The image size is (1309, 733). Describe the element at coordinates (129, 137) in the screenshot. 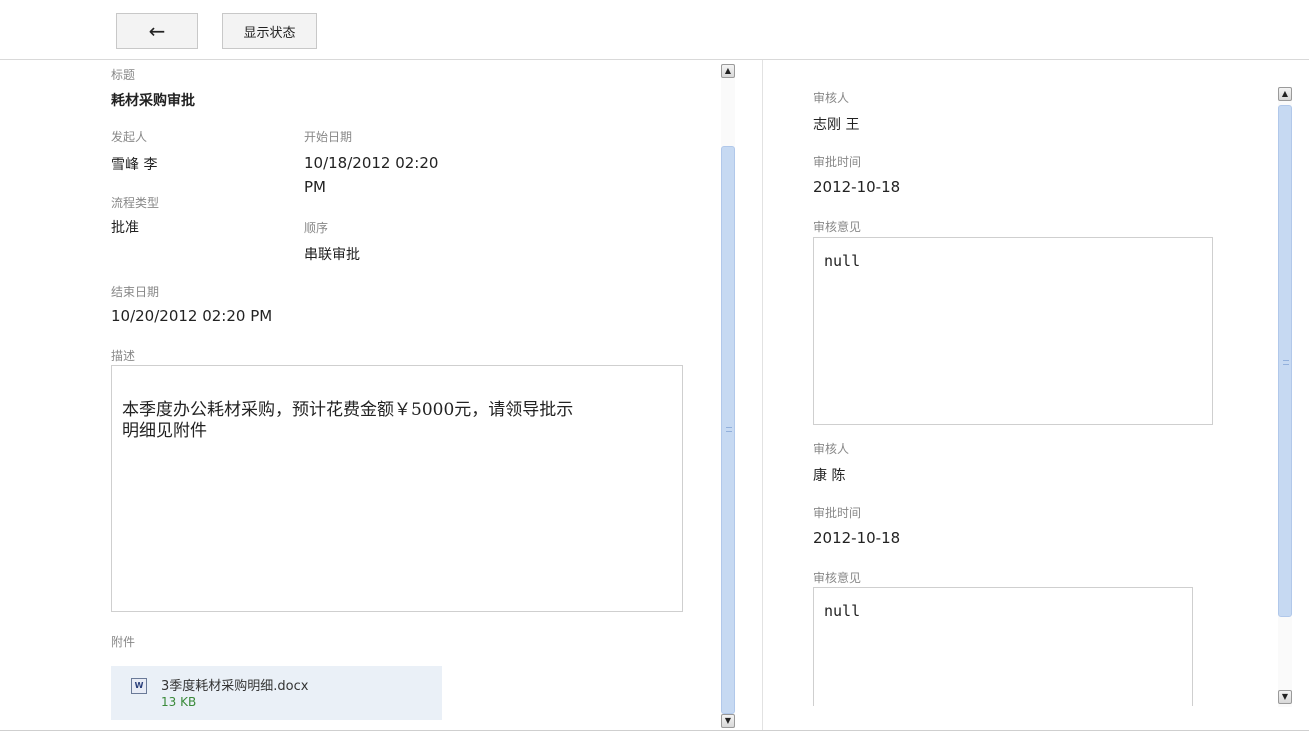

I see `initiator-label: 发起人` at that location.